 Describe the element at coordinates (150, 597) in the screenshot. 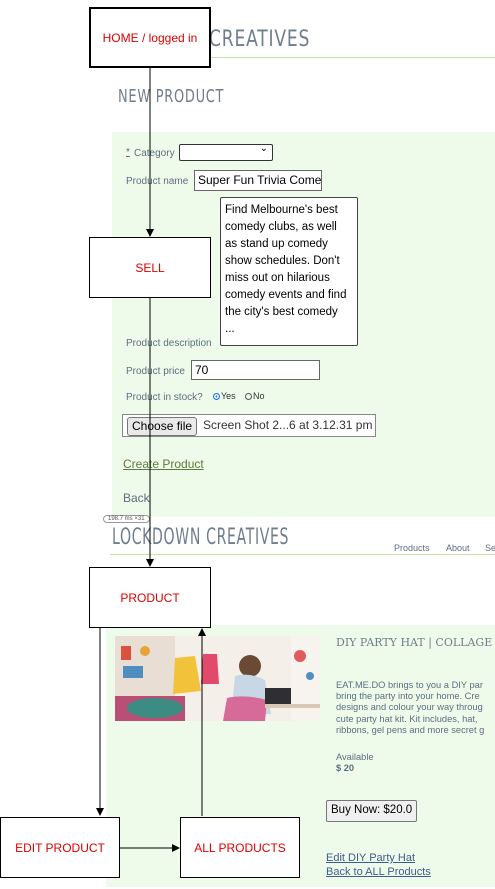

I see `product-node: PRODUCT` at that location.